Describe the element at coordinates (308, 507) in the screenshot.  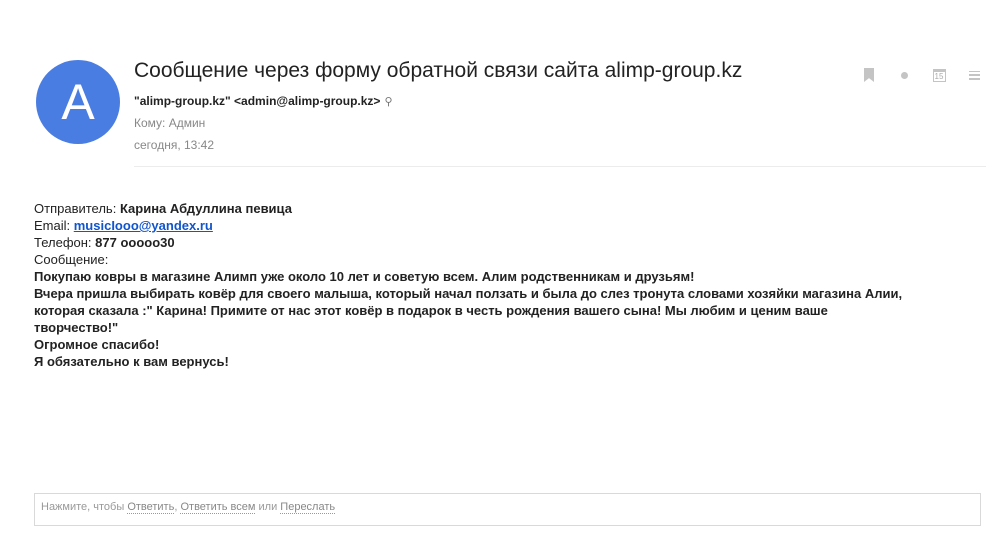
I see `forward-link: Переслать` at that location.